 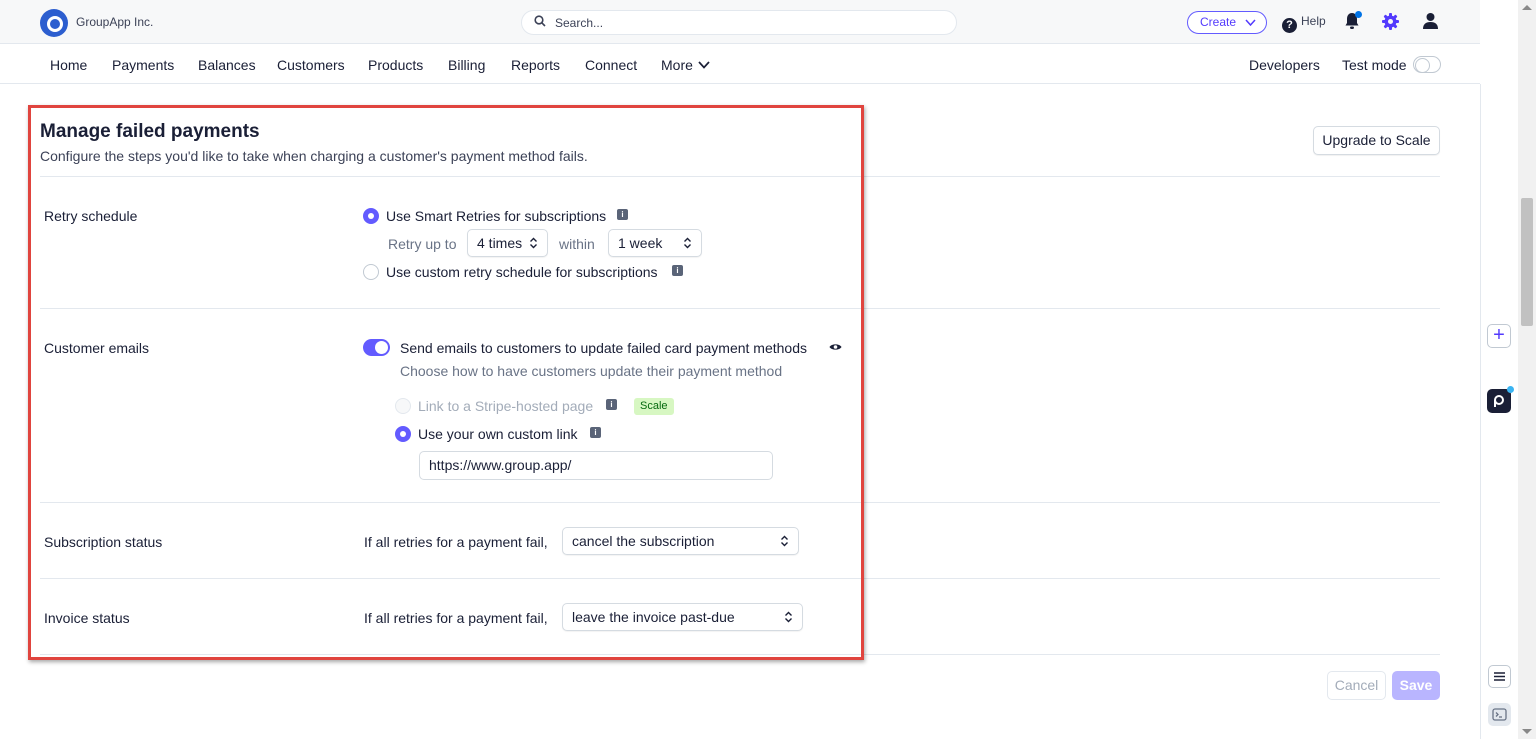 I want to click on add-button: +, so click(x=1499, y=336).